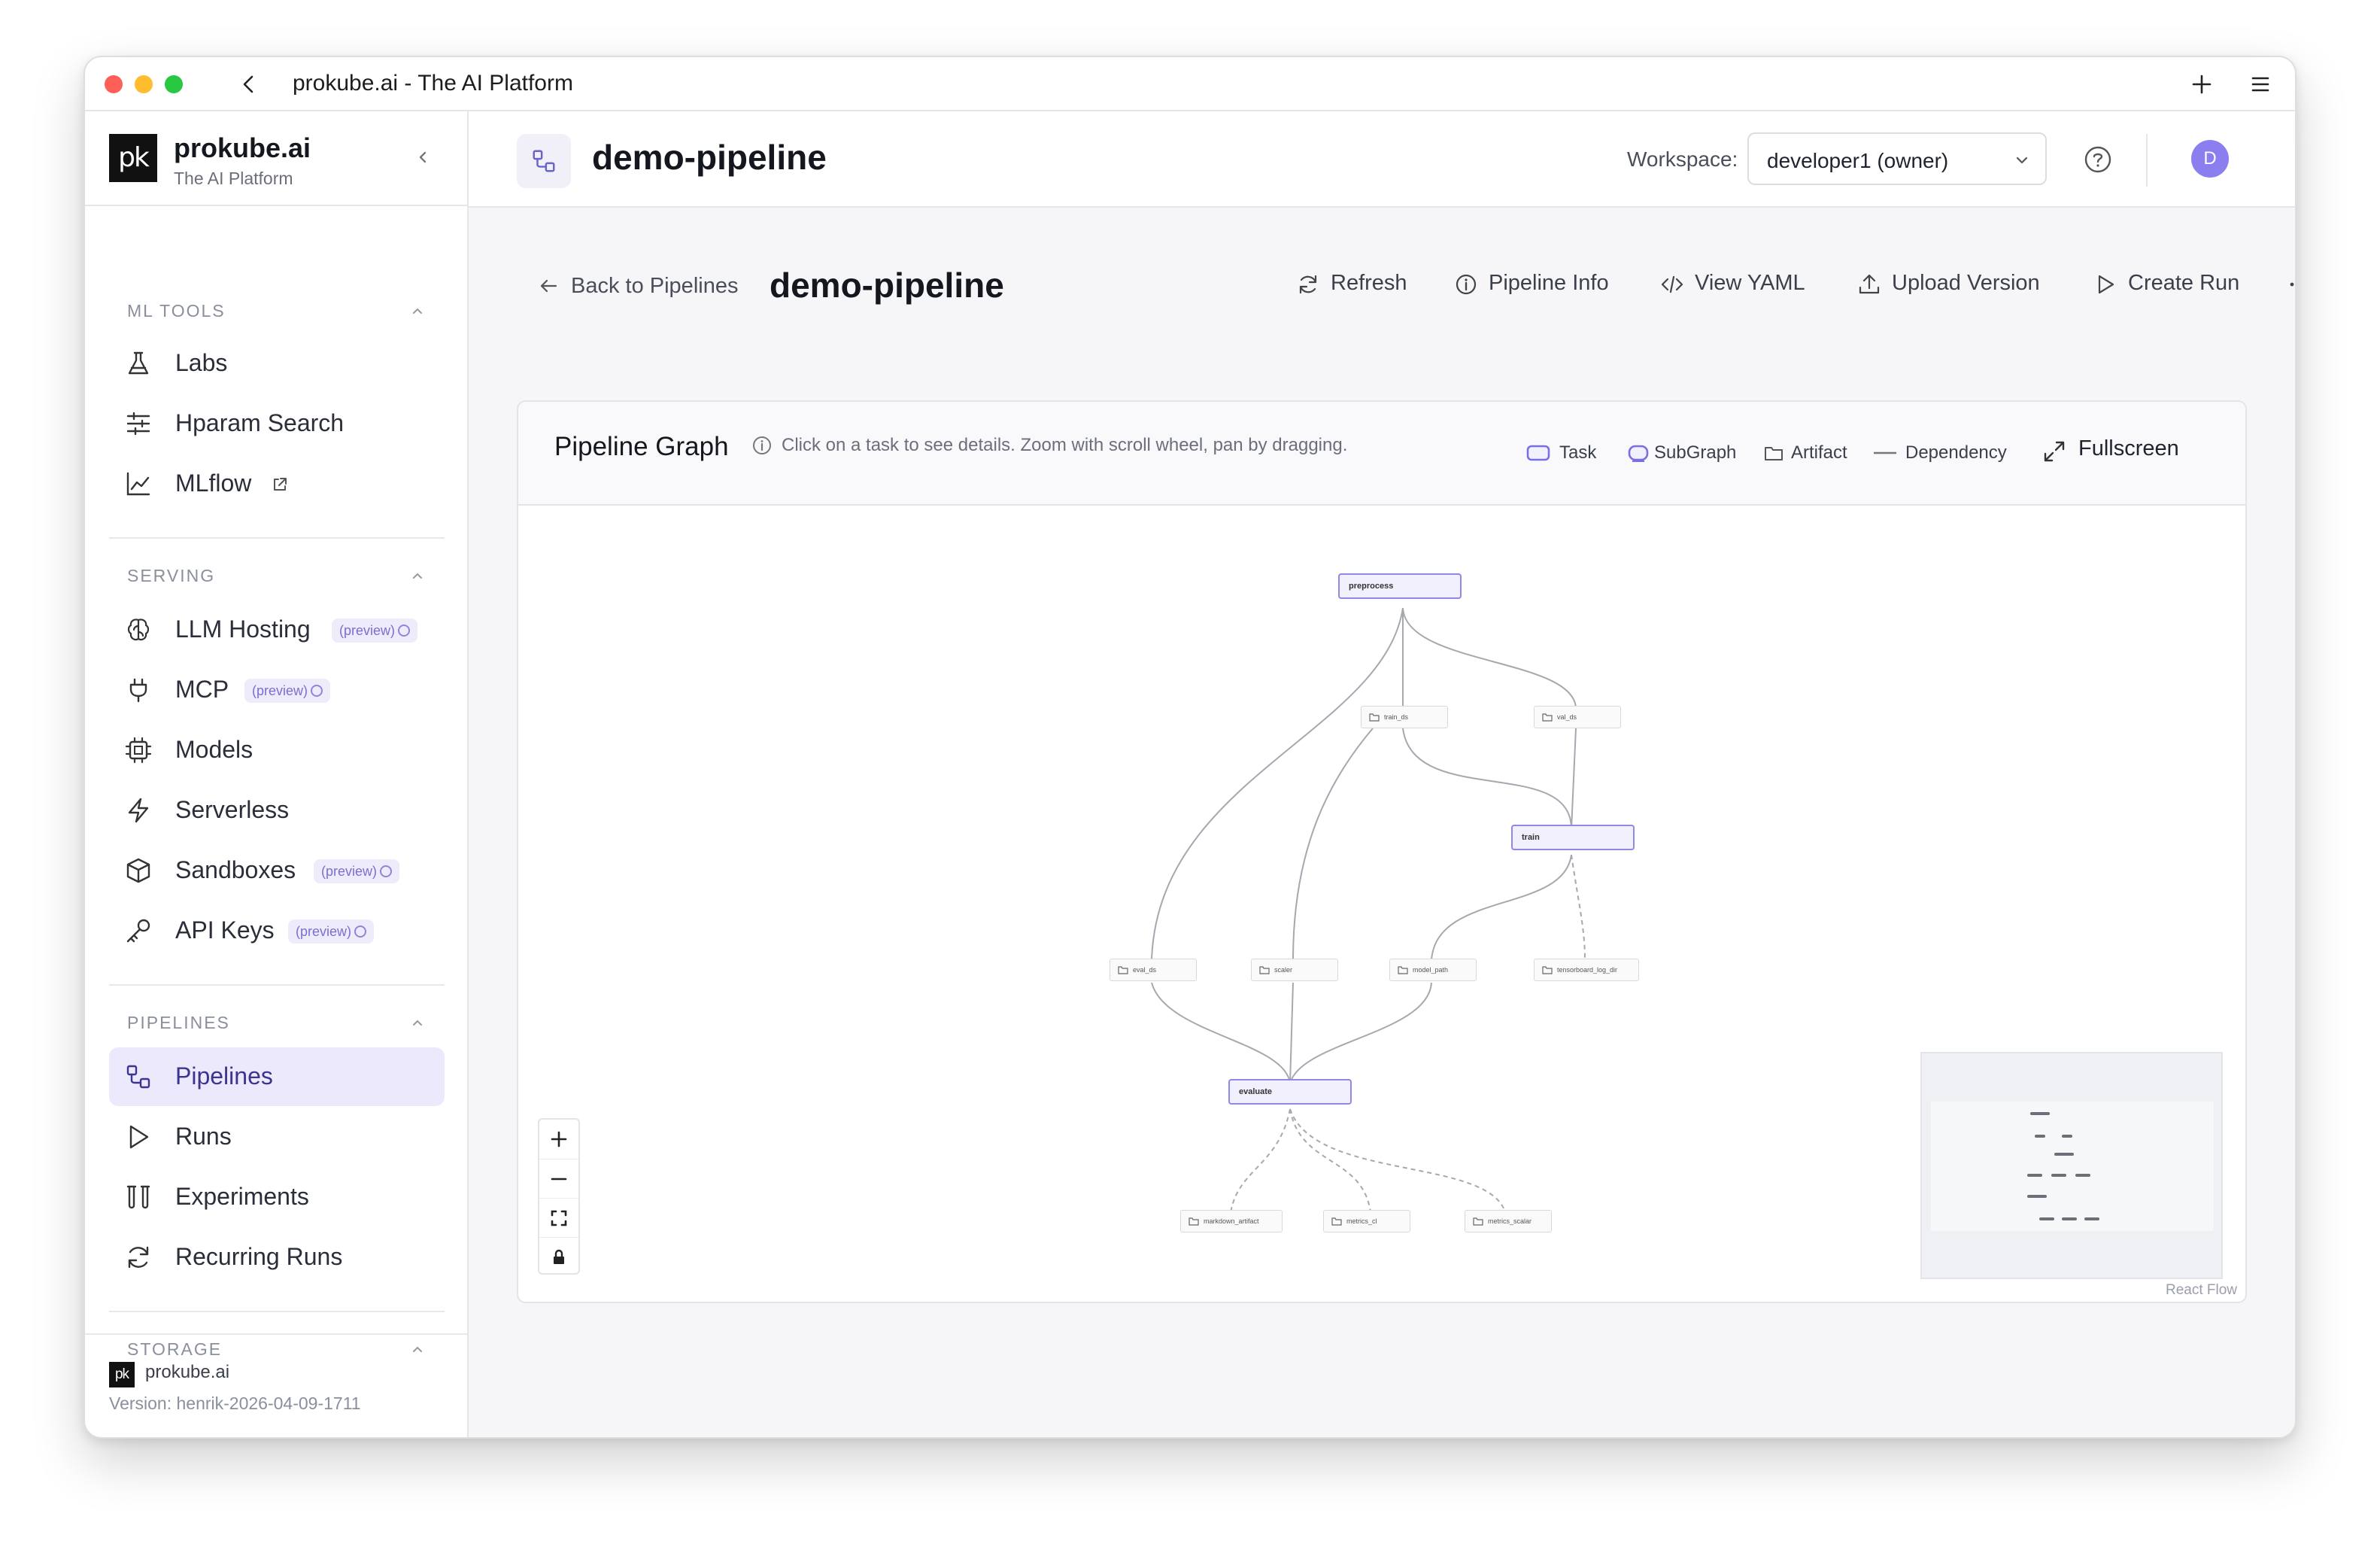 The width and height of the screenshot is (2380, 1550). I want to click on artifact-label: eval_ds, so click(1145, 970).